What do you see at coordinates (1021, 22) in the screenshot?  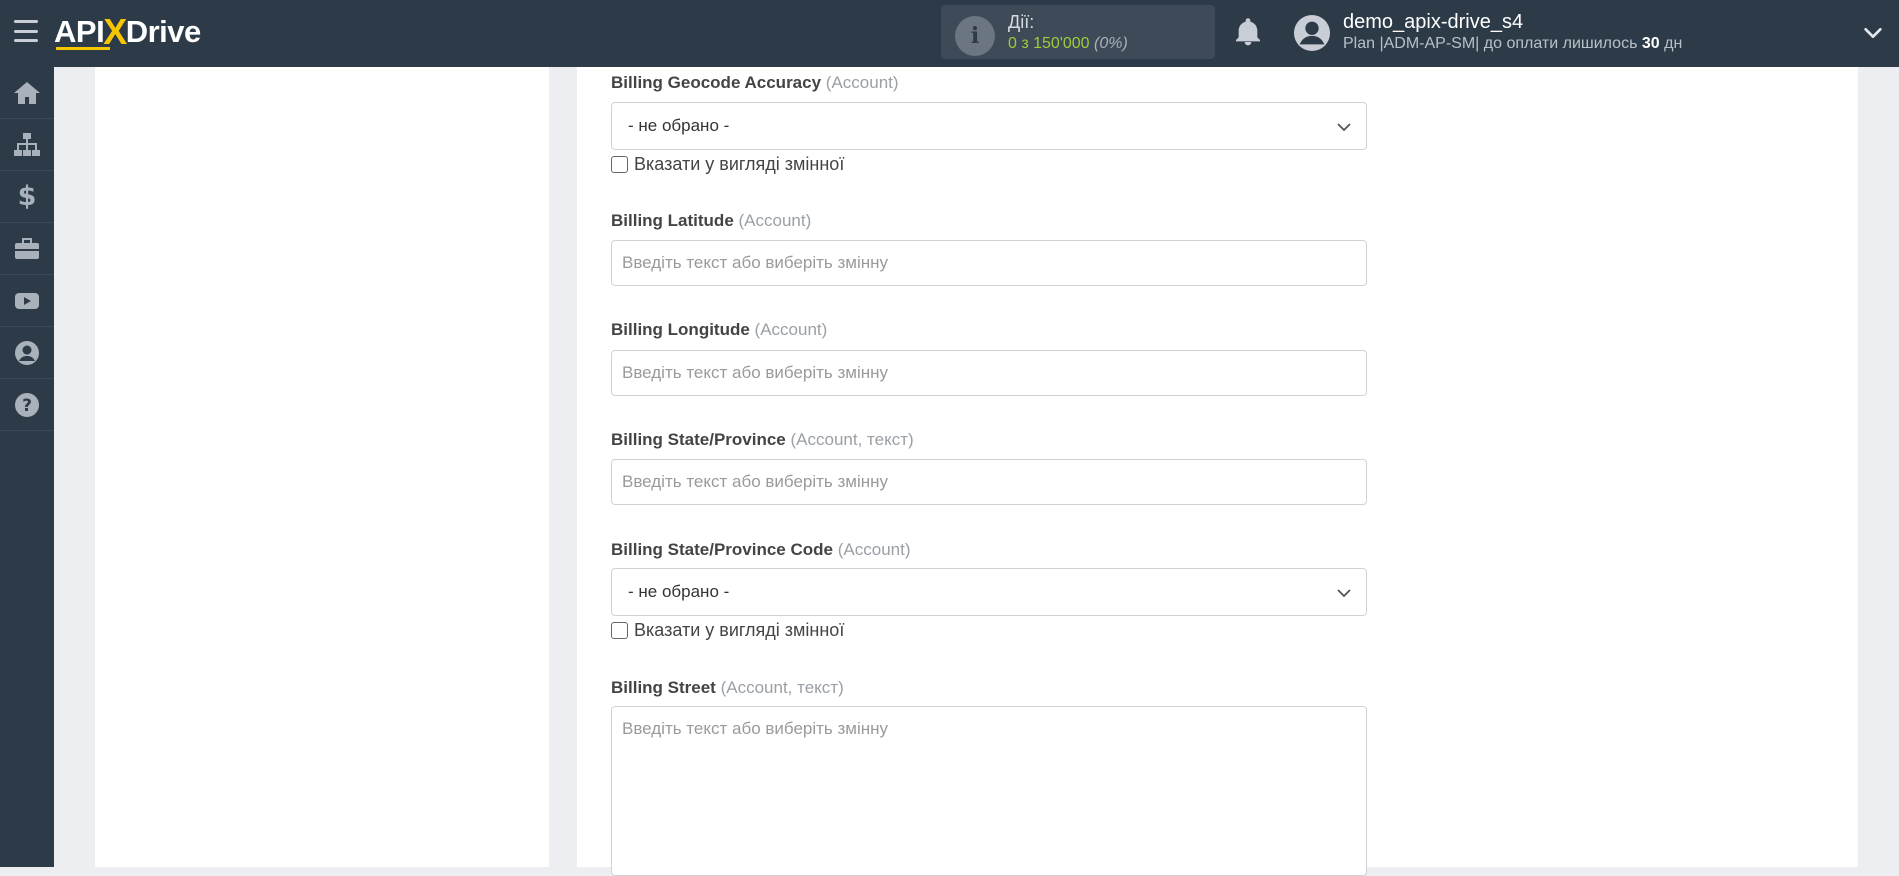 I see `actions-label: Дії:` at bounding box center [1021, 22].